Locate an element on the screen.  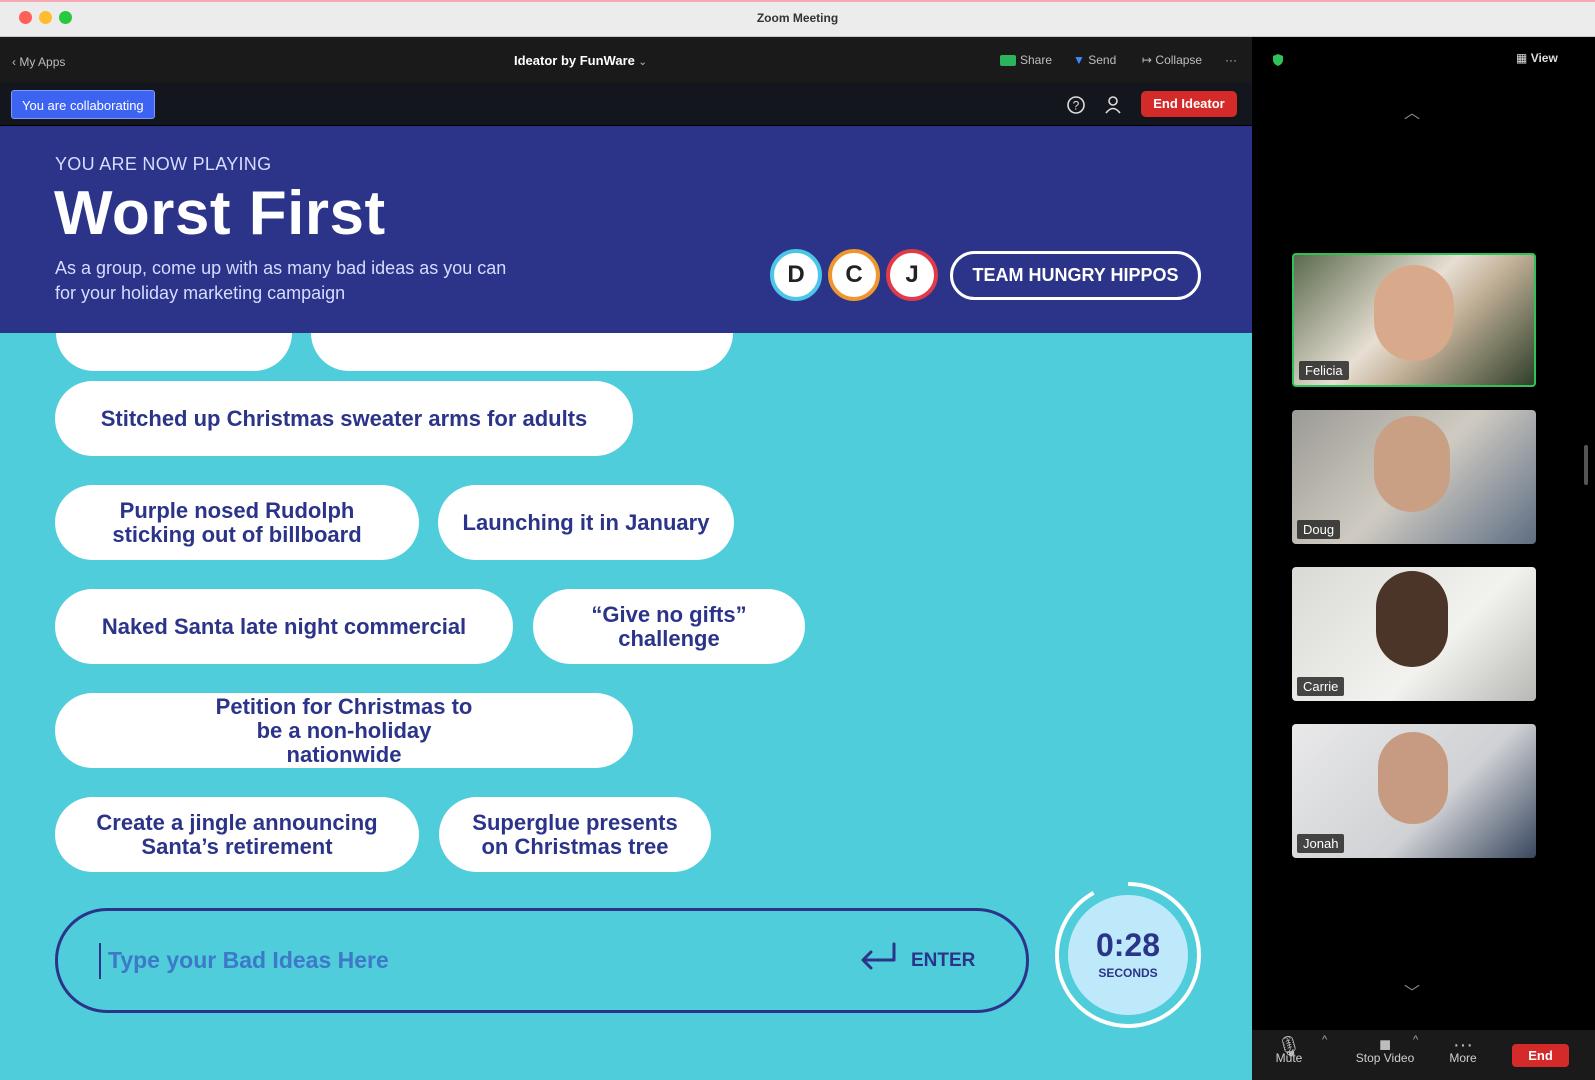
idea-input-placeholder: Type your Bad Ideas Here is located at coordinates (248, 960).